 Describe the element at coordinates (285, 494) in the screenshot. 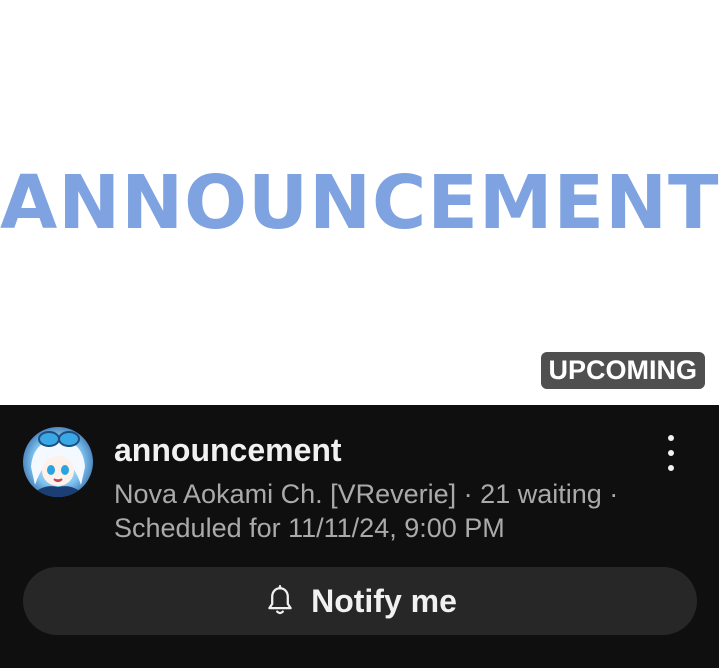

I see `channel-name: Nova Aokami Ch. [VReverie]` at that location.